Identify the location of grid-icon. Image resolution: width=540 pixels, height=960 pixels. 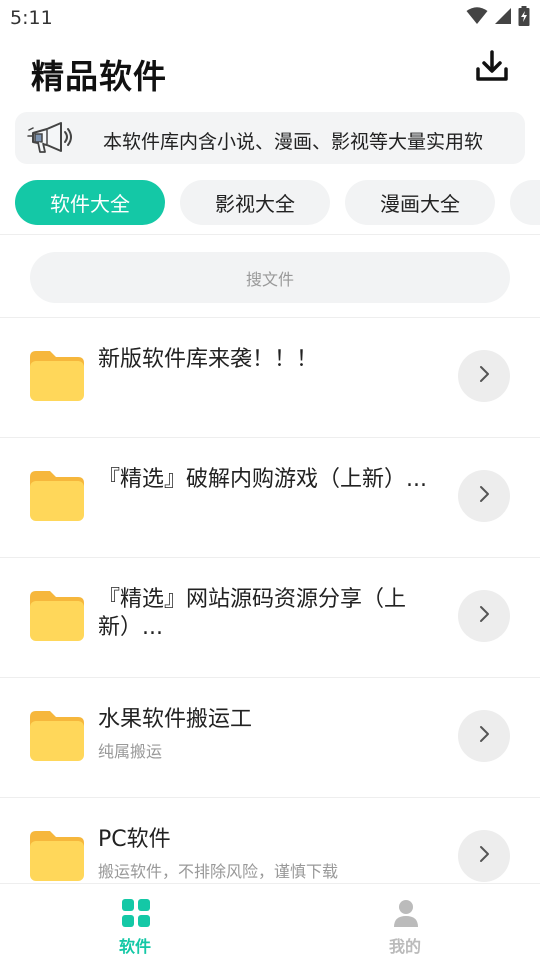
(136, 913).